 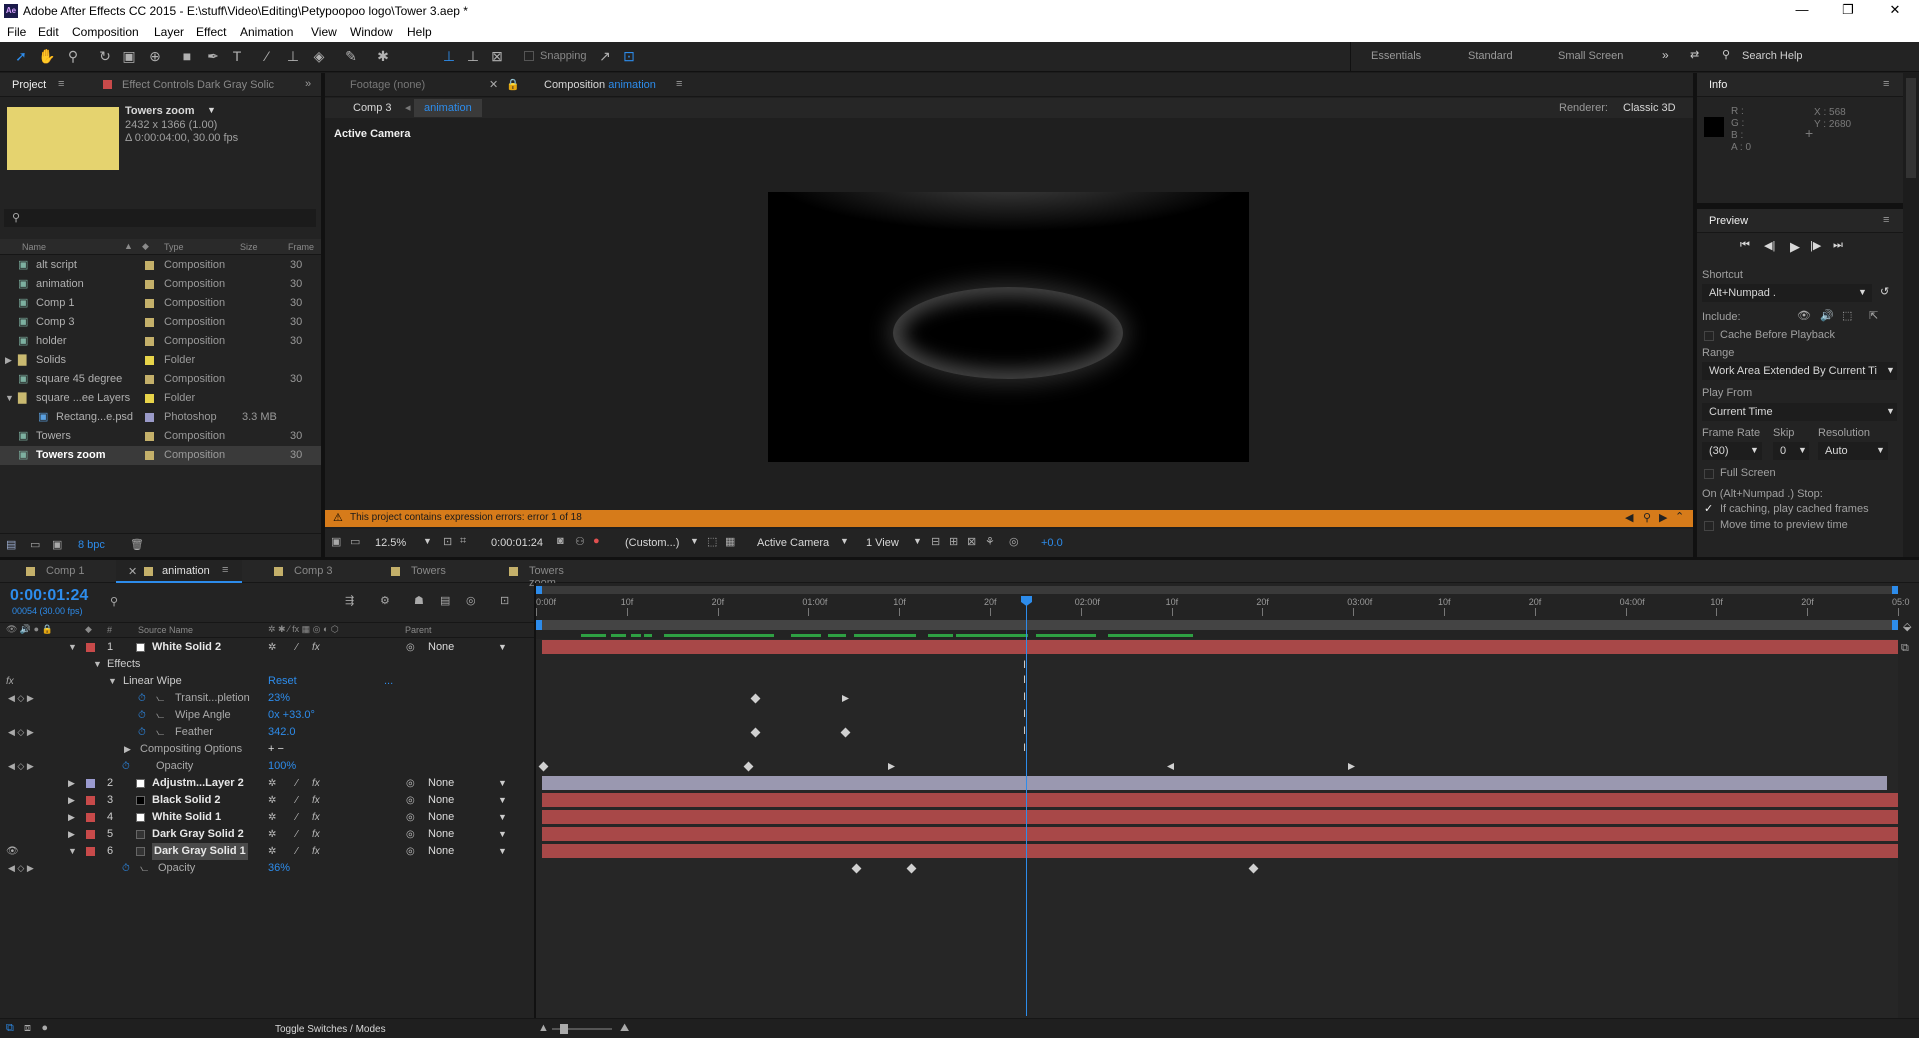 I want to click on project-search-input: ⚲, so click(x=160, y=218).